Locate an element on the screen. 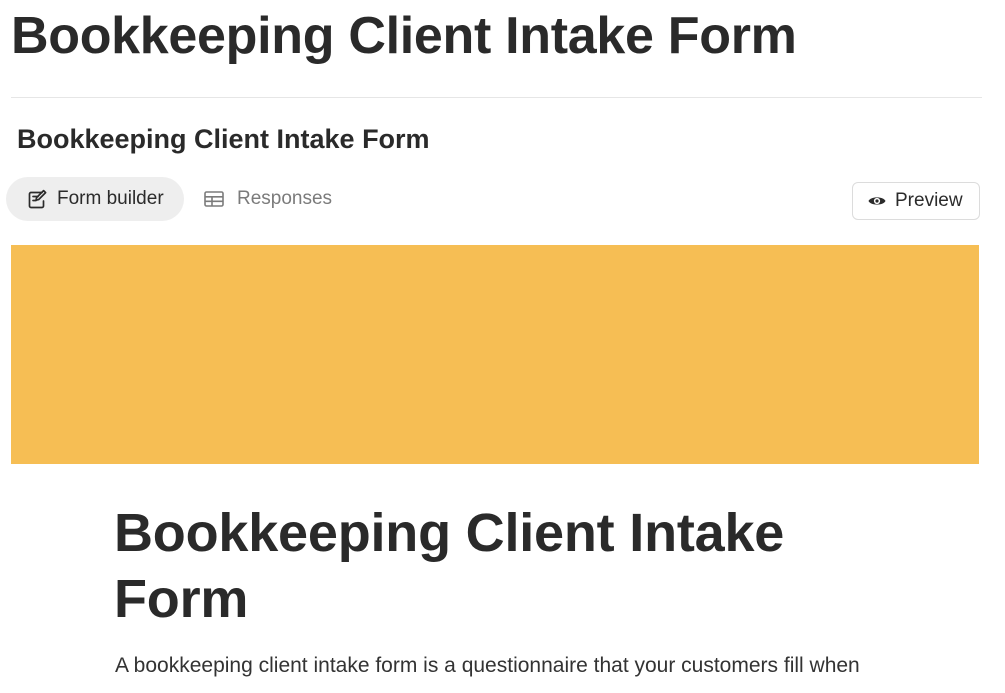 The height and width of the screenshot is (693, 1005). tab-form-builder: Form builder is located at coordinates (95, 199).